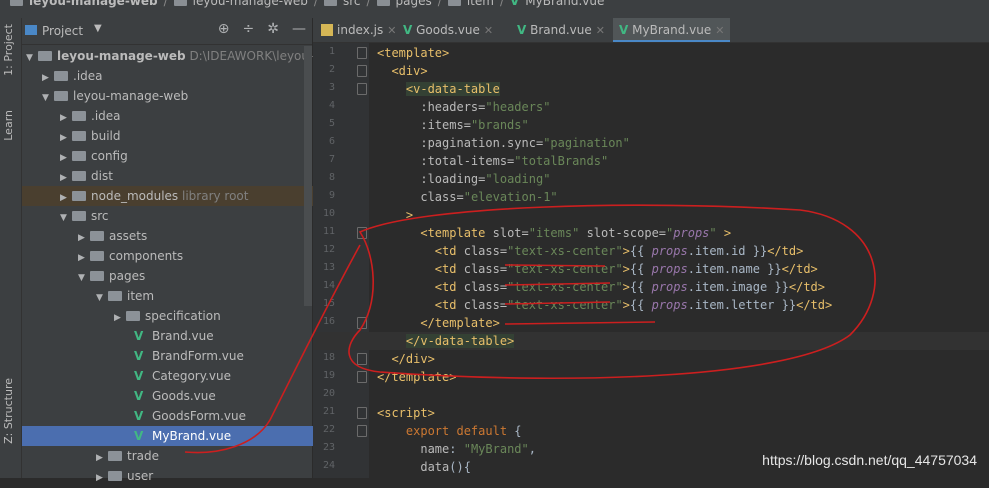 This screenshot has width=989, height=488. What do you see at coordinates (489, 197) in the screenshot?
I see `code-line: class="elevation-1"` at bounding box center [489, 197].